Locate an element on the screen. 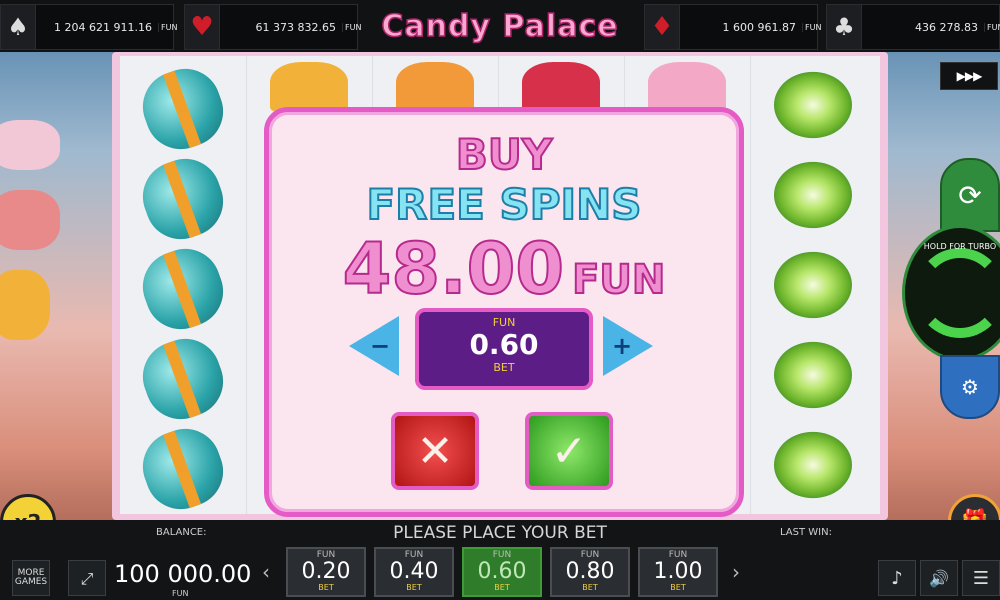  decrease-bet-button: − is located at coordinates (374, 346).